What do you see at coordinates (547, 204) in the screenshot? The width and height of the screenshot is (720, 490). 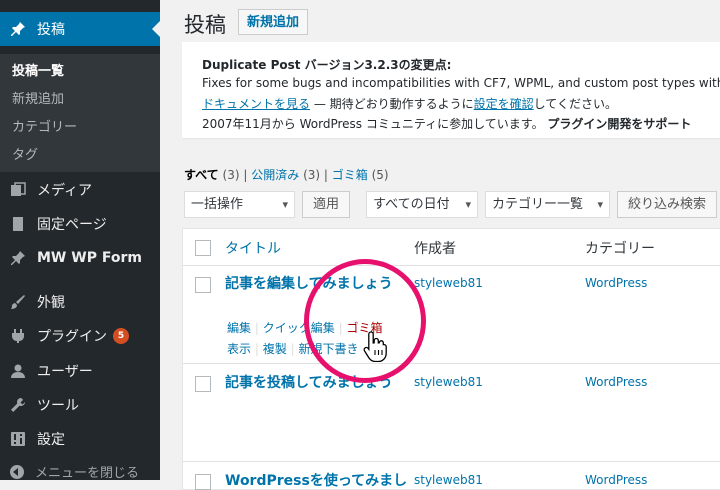 I see `category-filter-select: カテゴリー一覧` at bounding box center [547, 204].